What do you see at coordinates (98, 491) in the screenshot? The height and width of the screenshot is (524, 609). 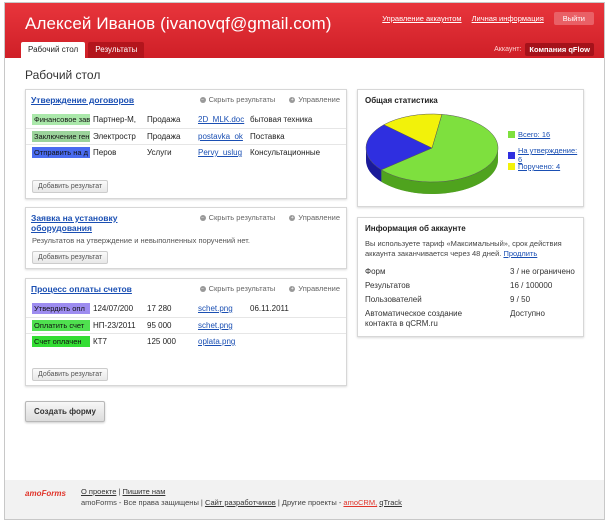 I see `about-link: О проекте` at bounding box center [98, 491].